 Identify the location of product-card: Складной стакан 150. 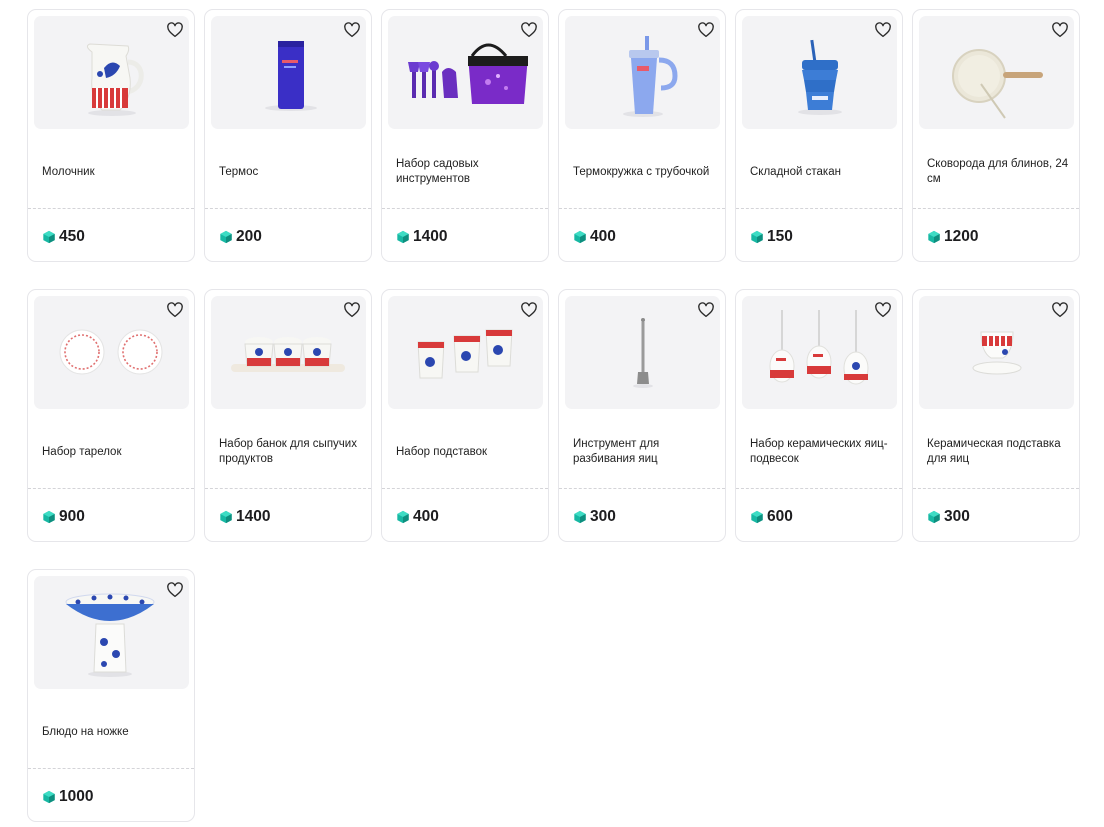
(819, 135).